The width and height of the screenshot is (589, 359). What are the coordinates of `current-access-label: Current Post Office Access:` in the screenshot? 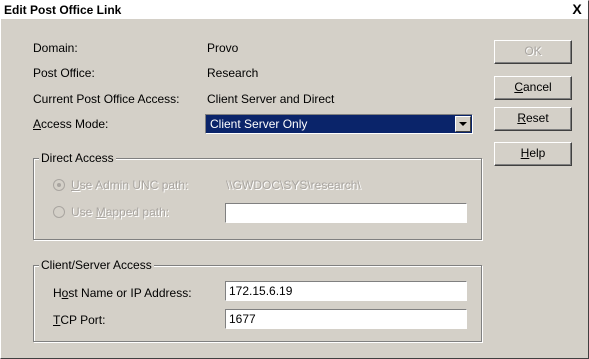 It's located at (106, 99).